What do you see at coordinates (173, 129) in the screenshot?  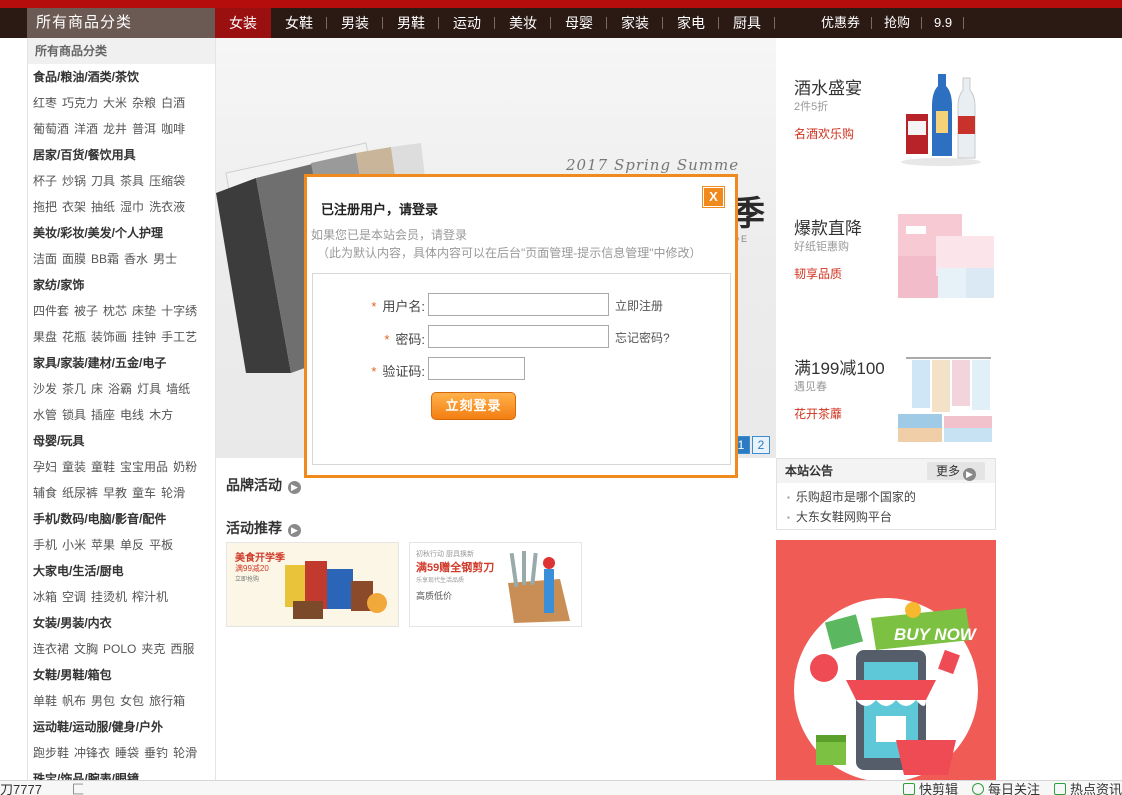 I see `category-link: 咖啡` at bounding box center [173, 129].